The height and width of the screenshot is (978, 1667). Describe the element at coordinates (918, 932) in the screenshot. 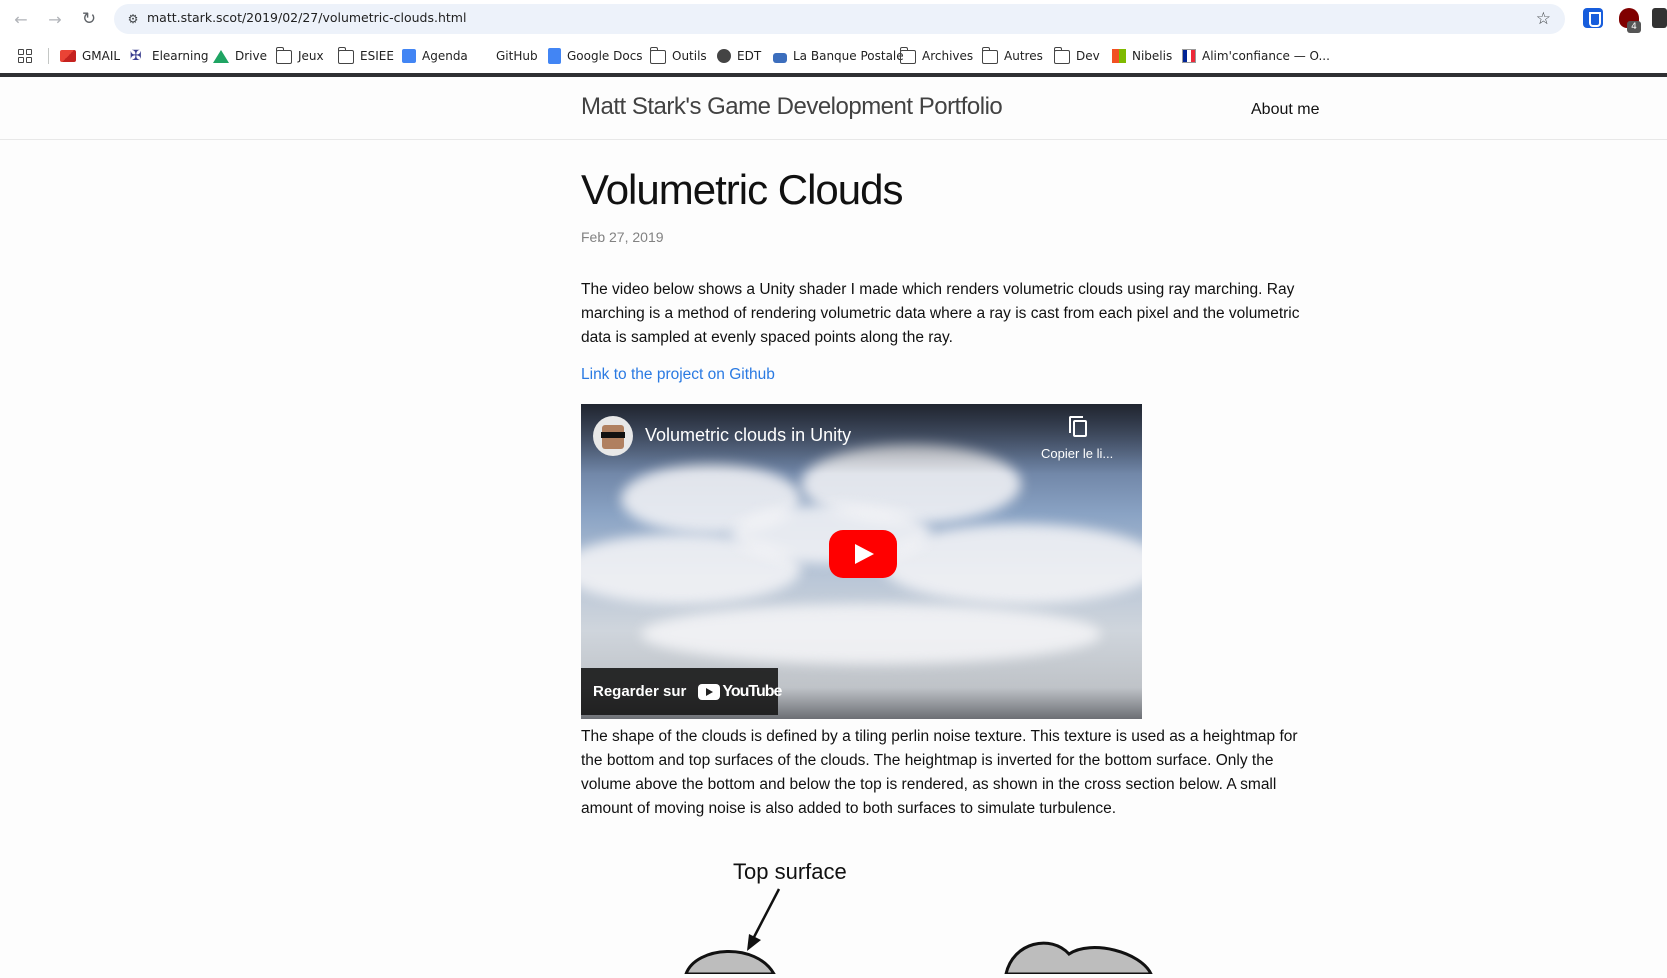

I see `cross-section-svg` at that location.